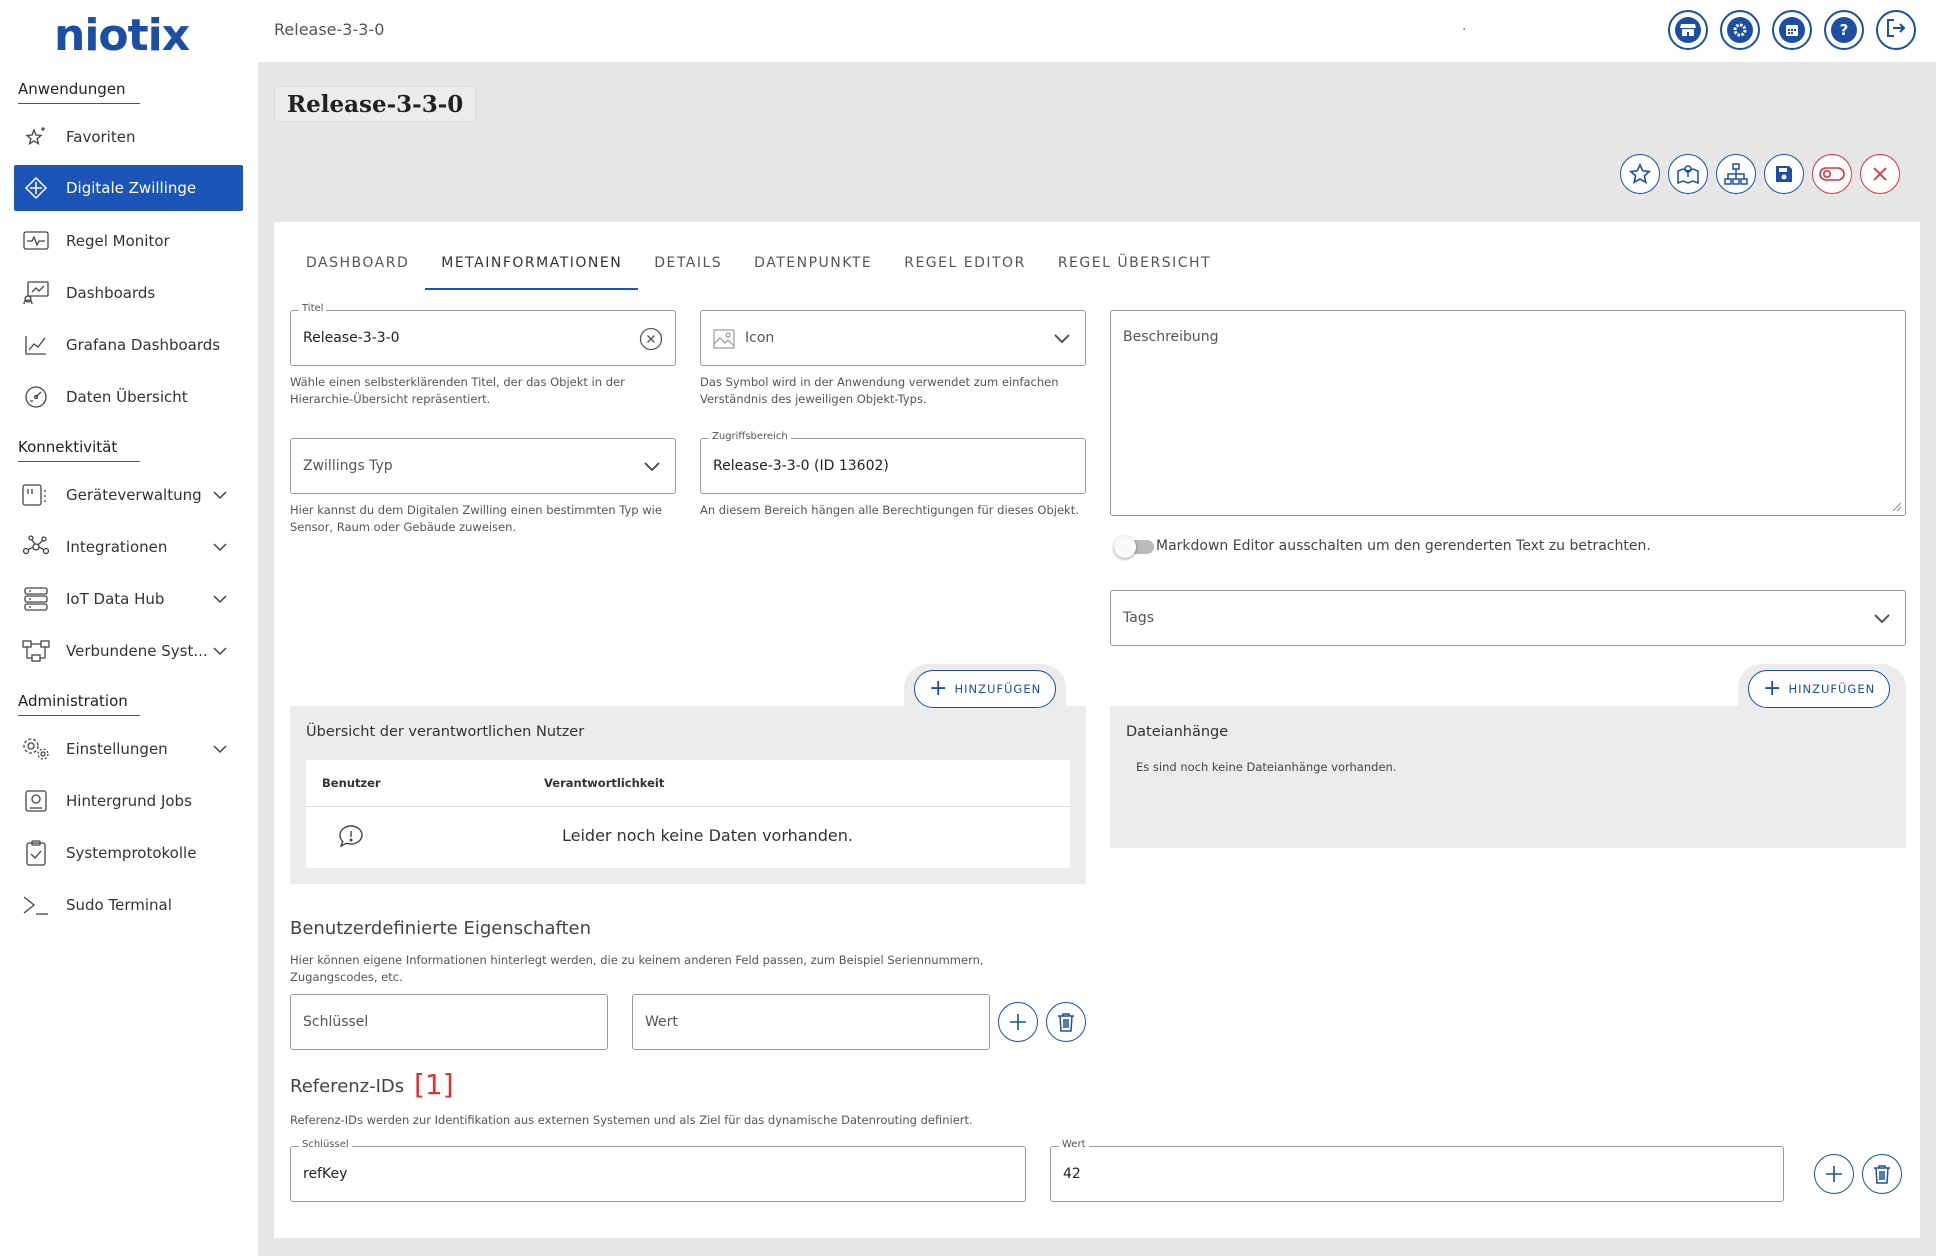  Describe the element at coordinates (434, 1084) in the screenshot. I see `reference-ids-count: [1]` at that location.